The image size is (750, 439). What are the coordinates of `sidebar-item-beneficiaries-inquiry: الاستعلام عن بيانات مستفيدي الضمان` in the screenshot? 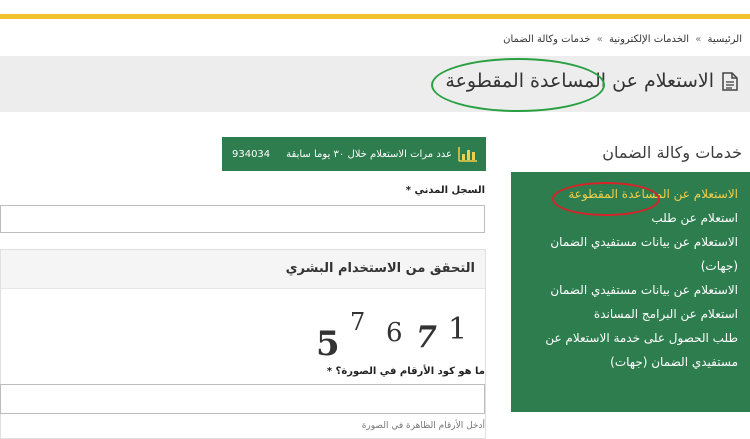 It's located at (628, 290).